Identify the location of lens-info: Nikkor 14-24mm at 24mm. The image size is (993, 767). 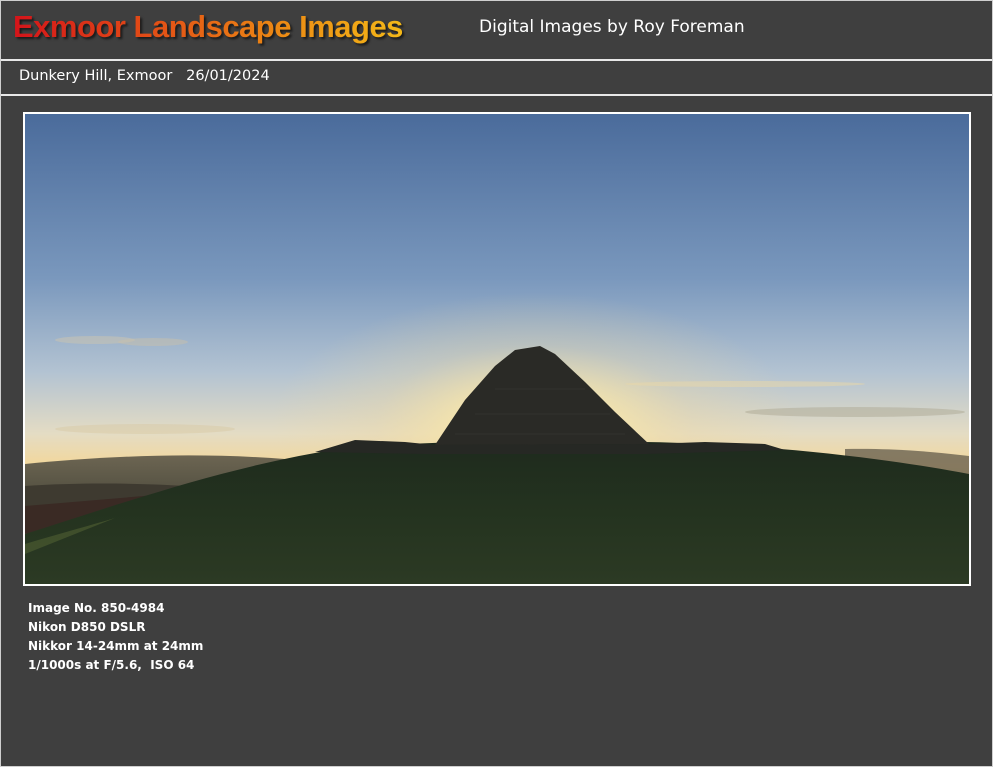
(116, 646).